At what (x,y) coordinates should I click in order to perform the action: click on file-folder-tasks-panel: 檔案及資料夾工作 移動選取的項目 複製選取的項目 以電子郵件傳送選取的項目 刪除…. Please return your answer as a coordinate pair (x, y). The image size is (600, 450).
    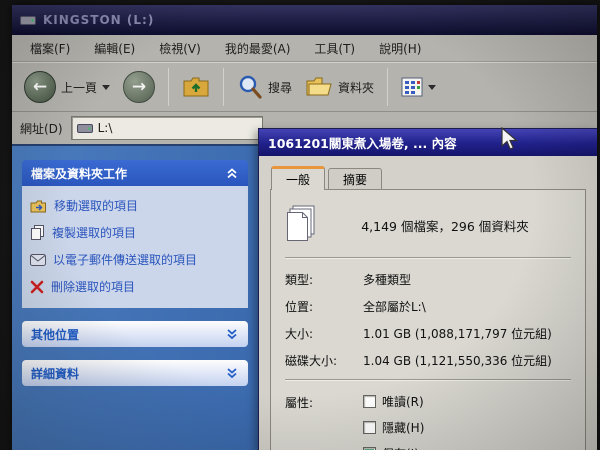
    Looking at the image, I should click on (135, 234).